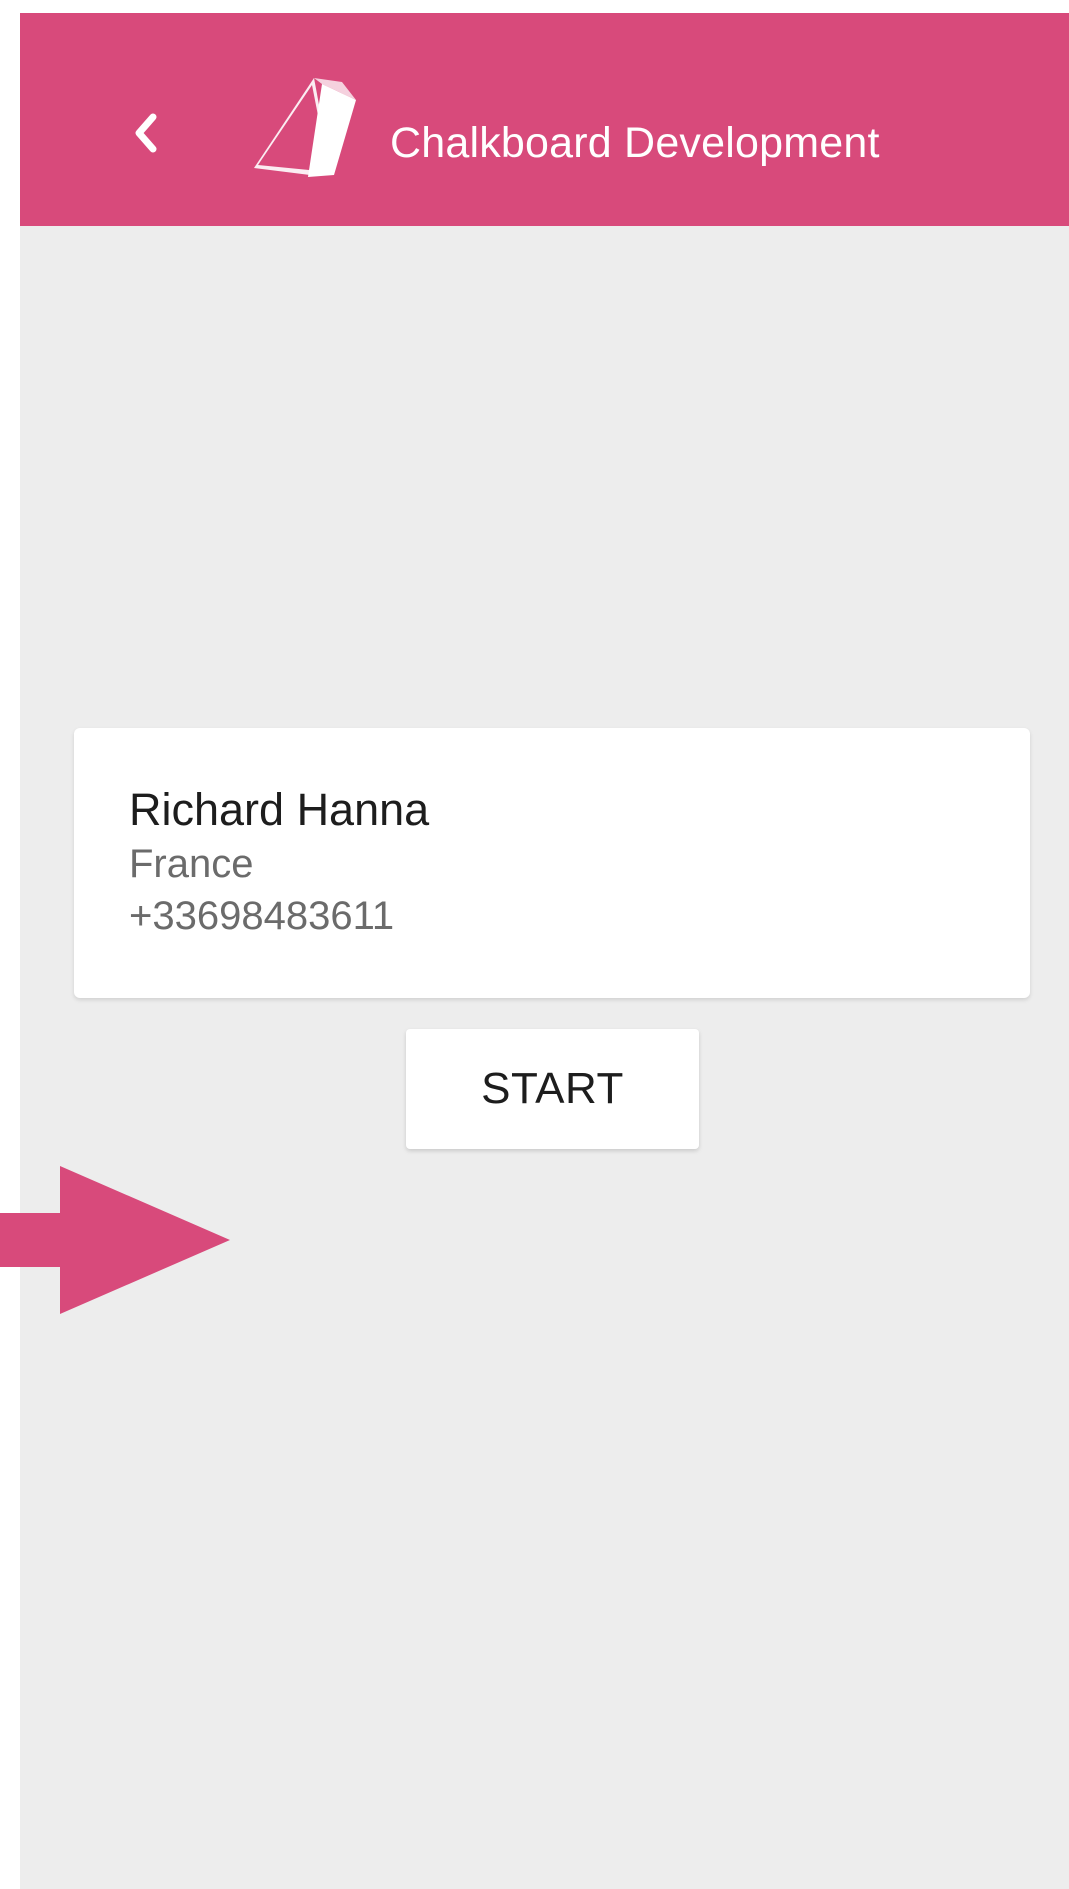 The width and height of the screenshot is (1069, 1889). What do you see at coordinates (191, 864) in the screenshot?
I see `contact-country: France` at bounding box center [191, 864].